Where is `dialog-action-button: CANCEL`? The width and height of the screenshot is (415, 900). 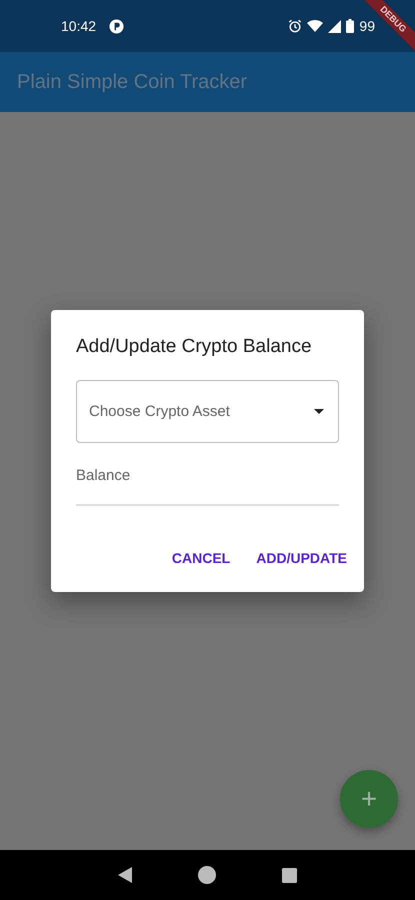 dialog-action-button: CANCEL is located at coordinates (201, 558).